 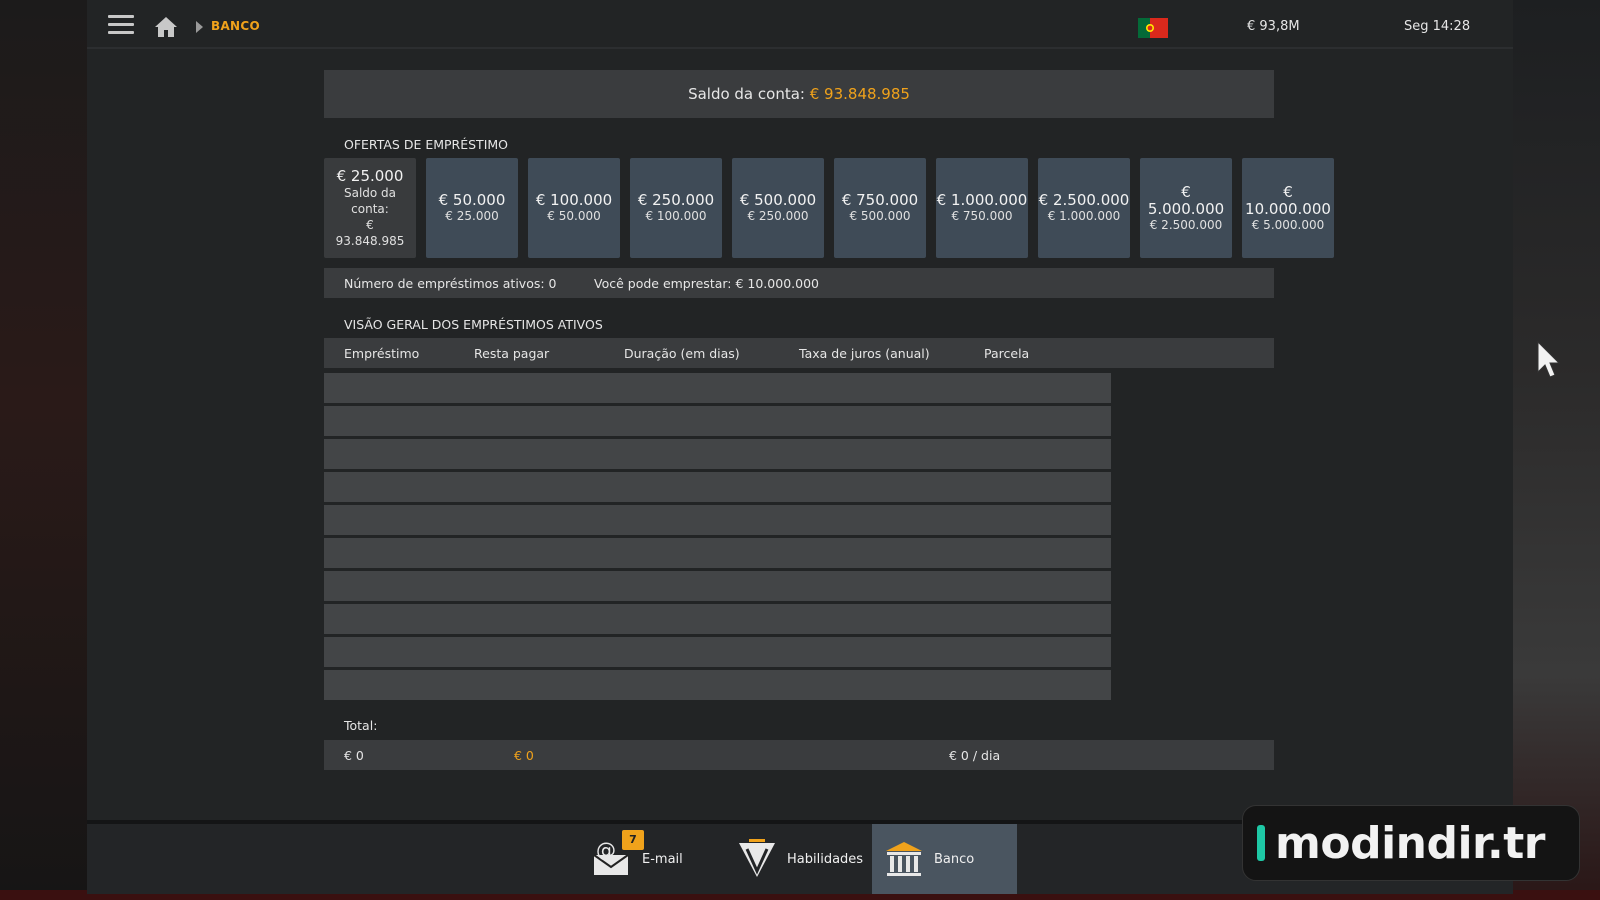 I want to click on column-header-remaining: Resta pagar, so click(x=512, y=353).